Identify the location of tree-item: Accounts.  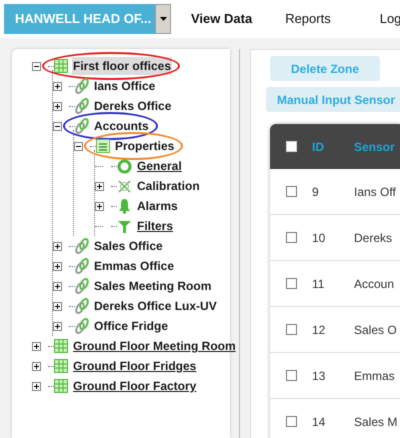
(121, 126).